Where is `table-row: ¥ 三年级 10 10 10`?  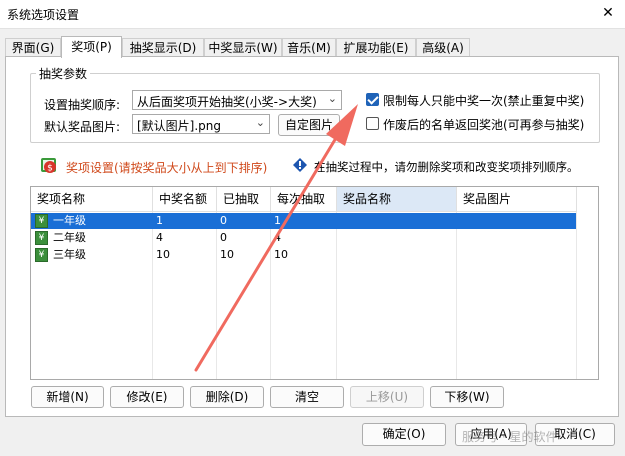 table-row: ¥ 三年级 10 10 10 is located at coordinates (303, 255).